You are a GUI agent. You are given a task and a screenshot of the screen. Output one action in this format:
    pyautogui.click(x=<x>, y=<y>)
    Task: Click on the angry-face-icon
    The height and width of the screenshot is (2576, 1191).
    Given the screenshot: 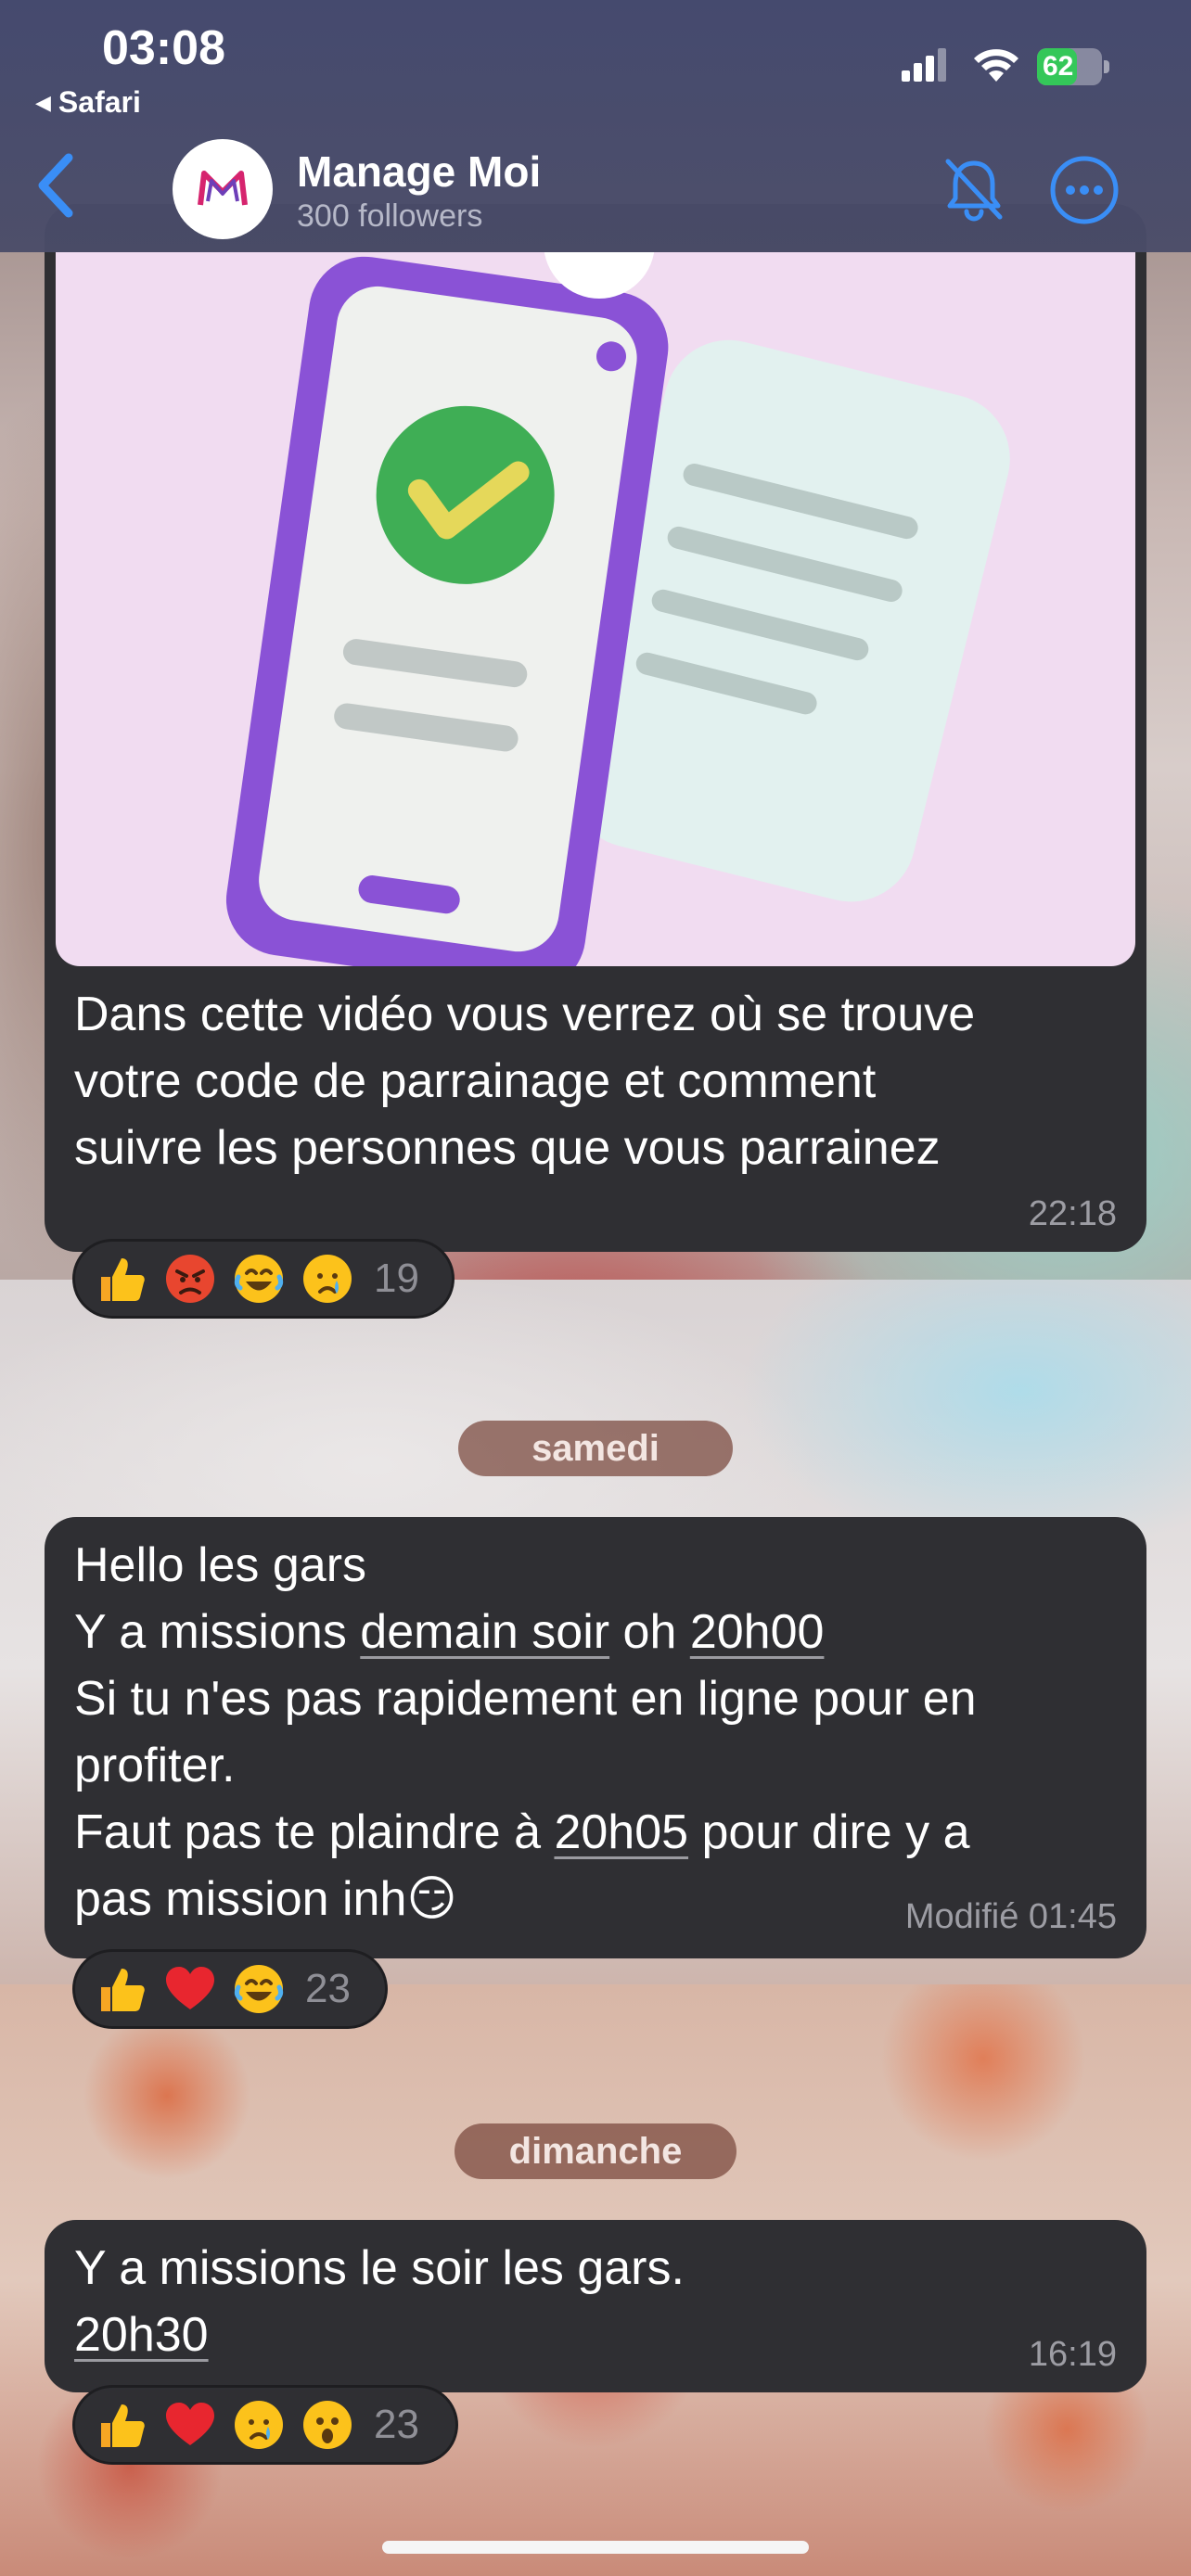 What is the action you would take?
    pyautogui.click(x=190, y=1279)
    